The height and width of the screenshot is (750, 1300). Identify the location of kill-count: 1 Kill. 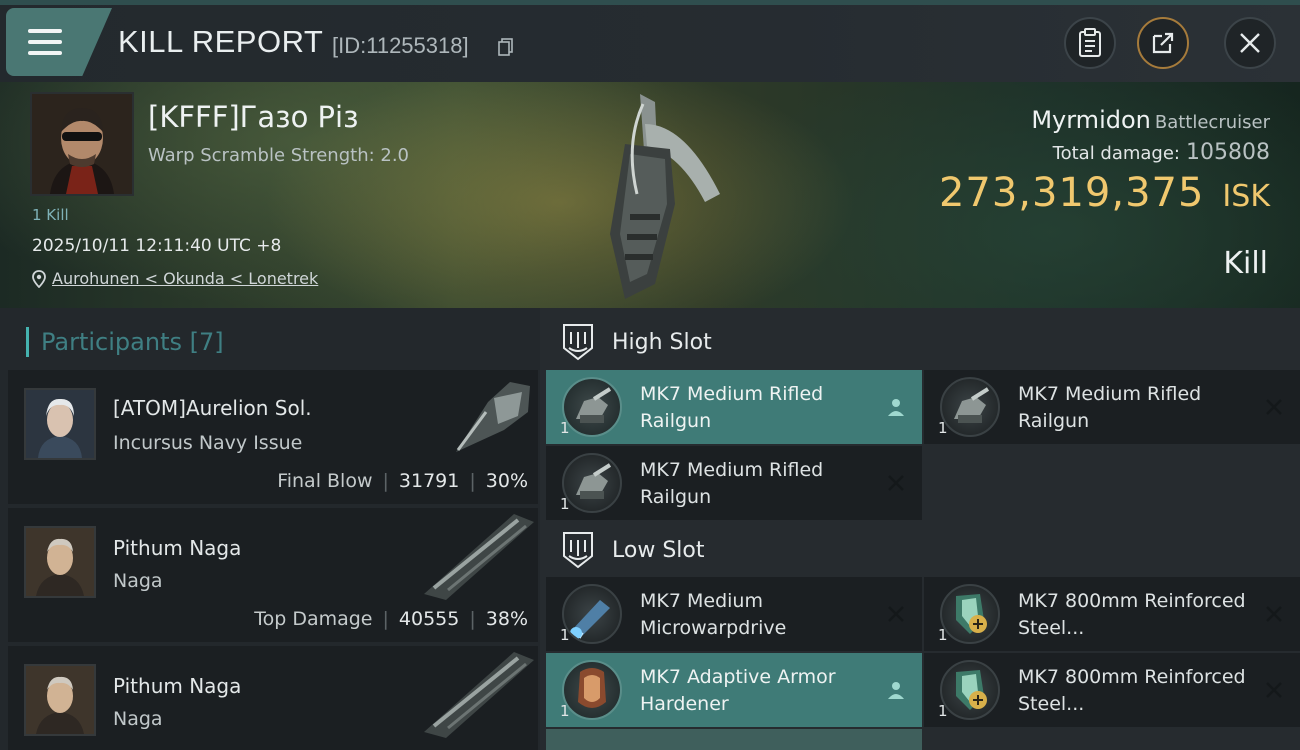
(50, 215).